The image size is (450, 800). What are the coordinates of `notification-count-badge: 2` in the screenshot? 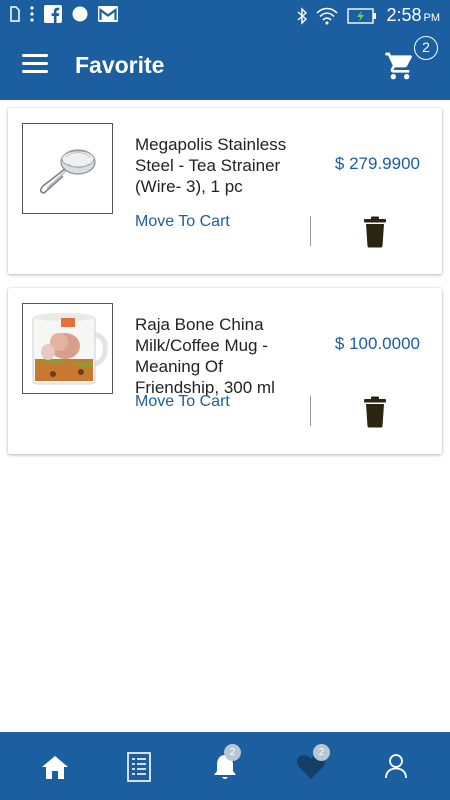 It's located at (232, 752).